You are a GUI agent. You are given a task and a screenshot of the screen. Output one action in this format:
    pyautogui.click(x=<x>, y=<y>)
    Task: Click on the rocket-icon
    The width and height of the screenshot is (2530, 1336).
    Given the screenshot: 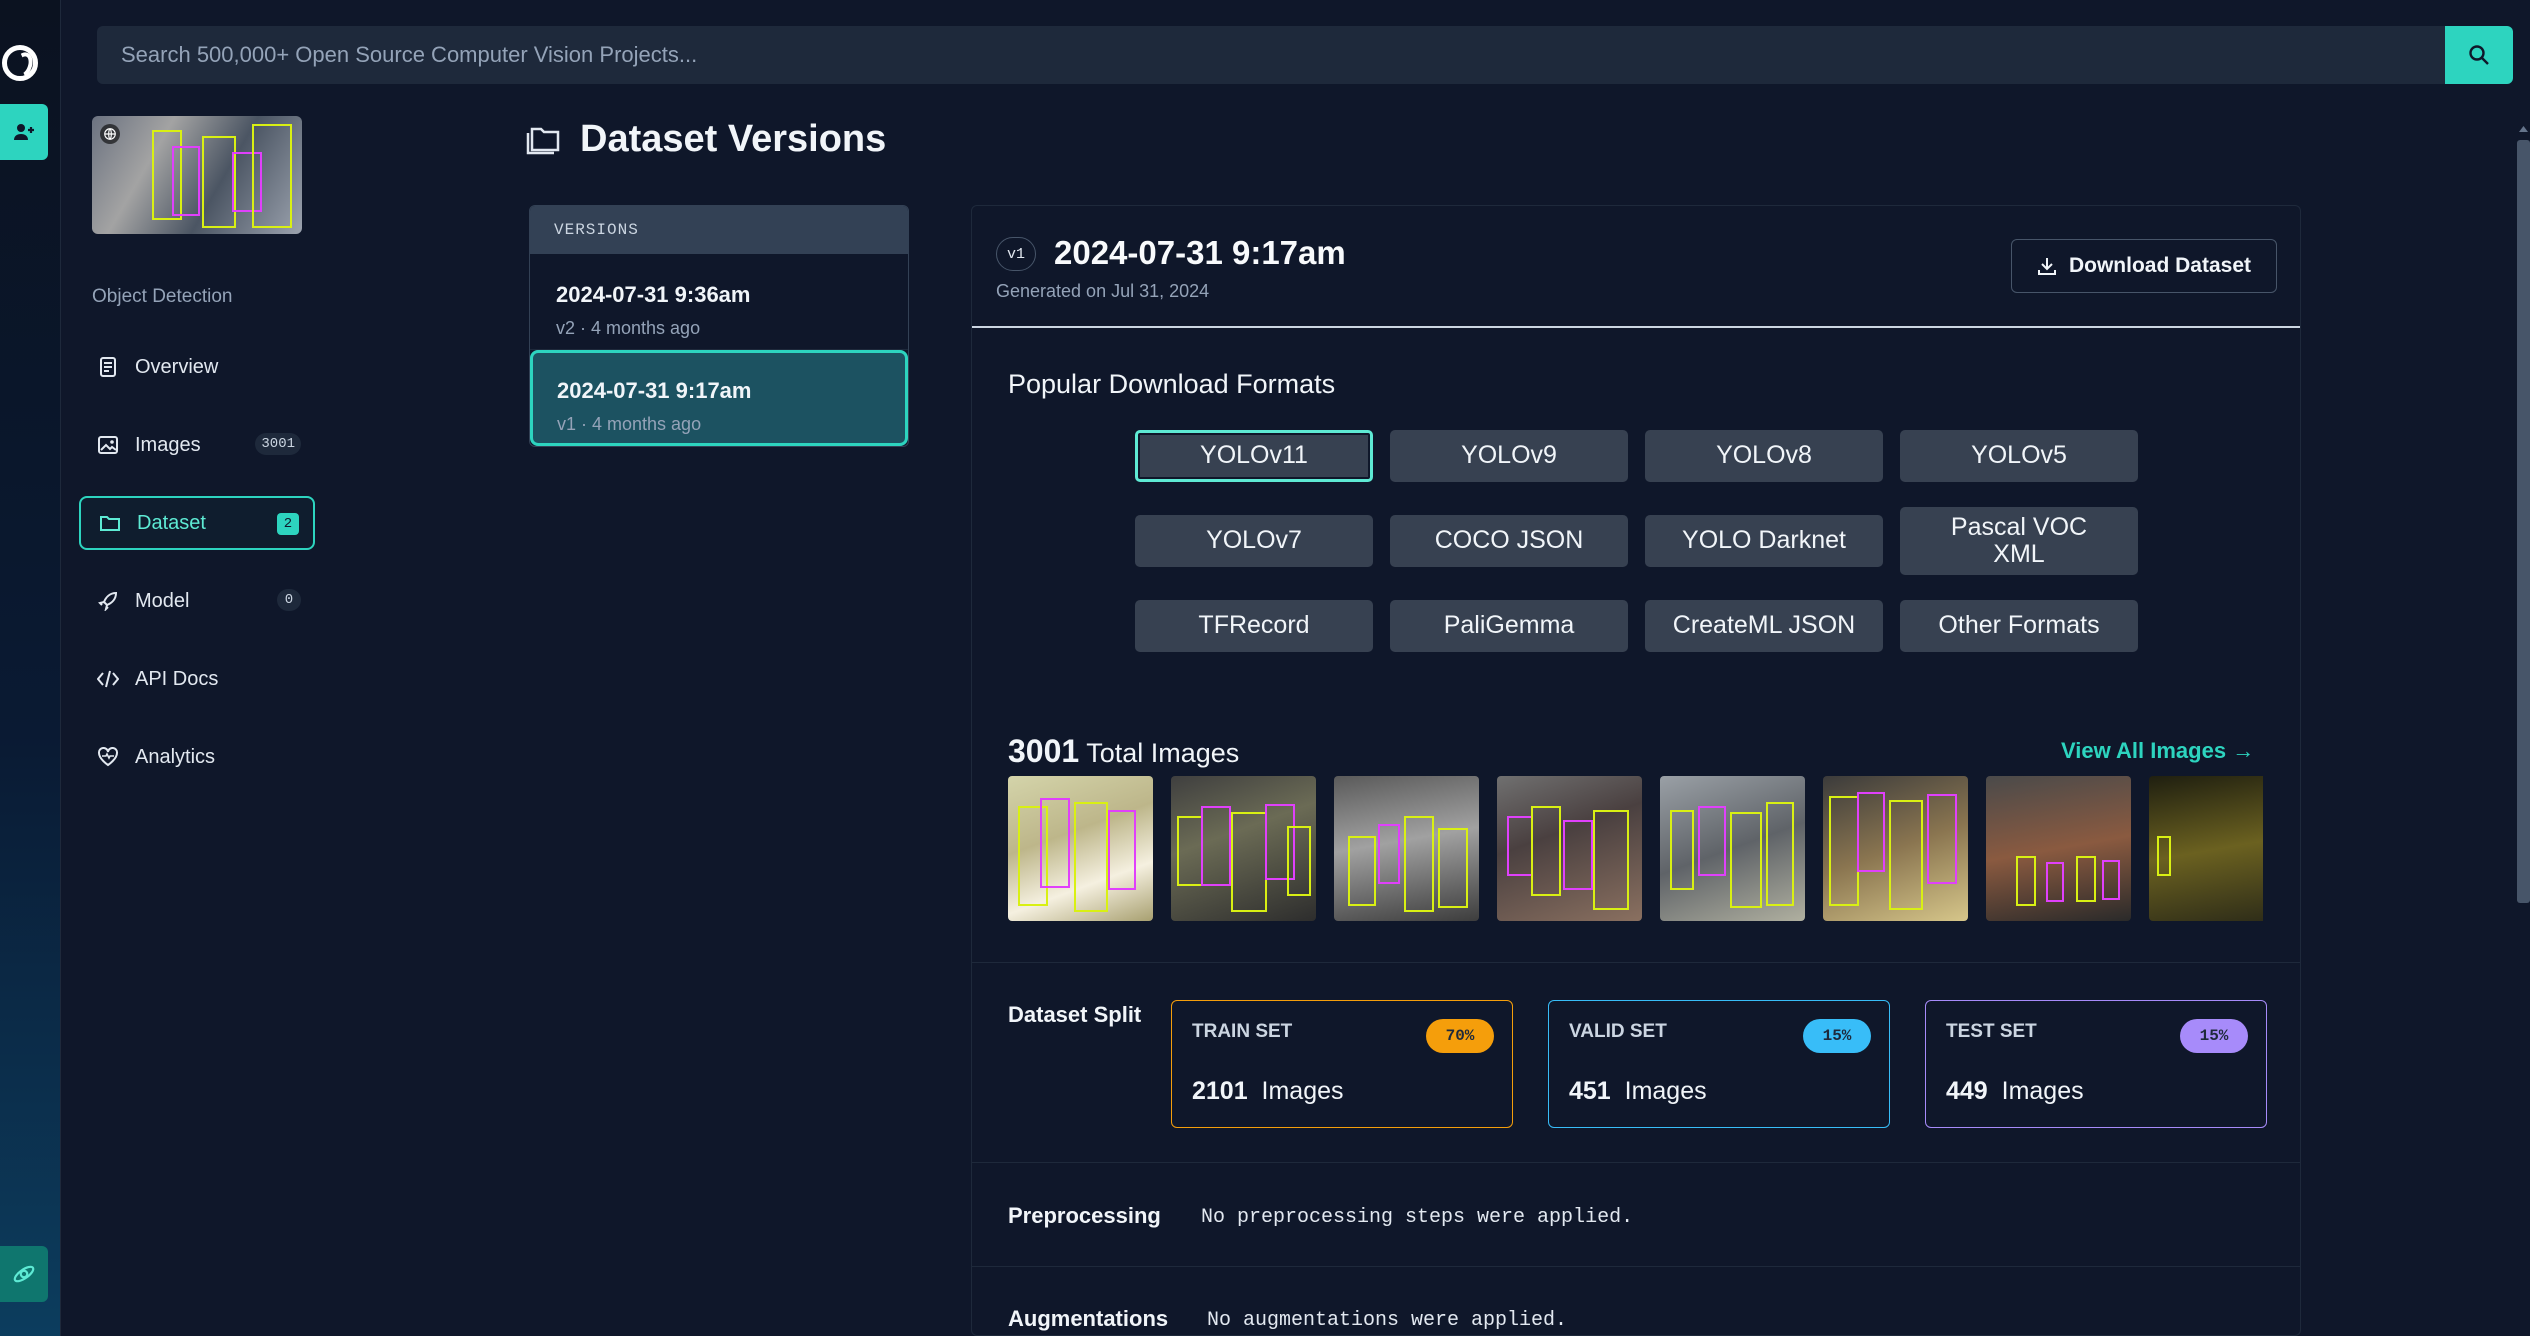 What is the action you would take?
    pyautogui.click(x=108, y=601)
    